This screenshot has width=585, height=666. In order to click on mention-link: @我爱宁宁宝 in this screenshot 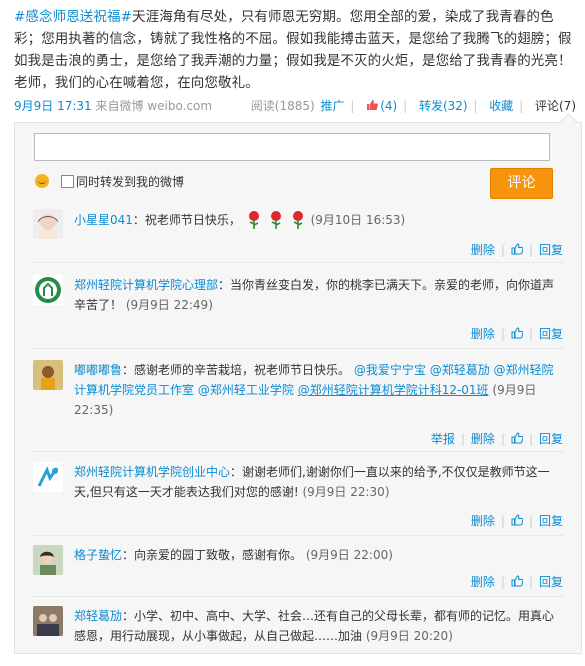, I will do `click(390, 370)`.